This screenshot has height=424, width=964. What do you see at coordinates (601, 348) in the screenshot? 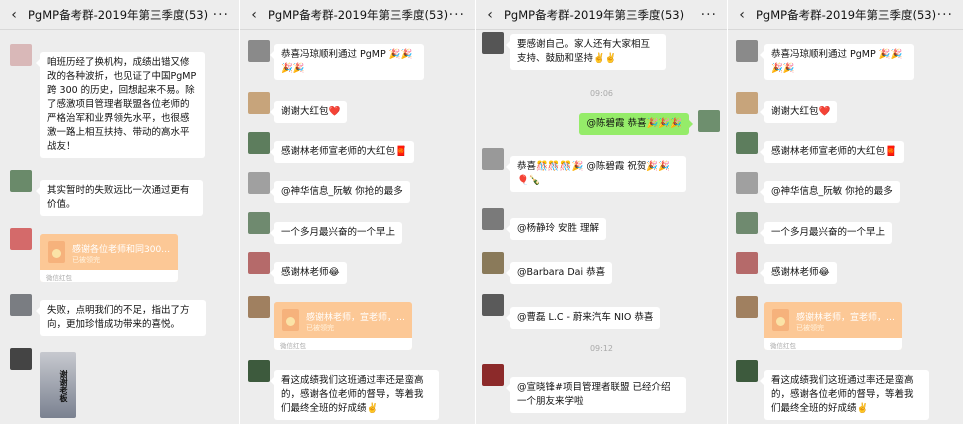
I see `timestamp: 09:12` at bounding box center [601, 348].